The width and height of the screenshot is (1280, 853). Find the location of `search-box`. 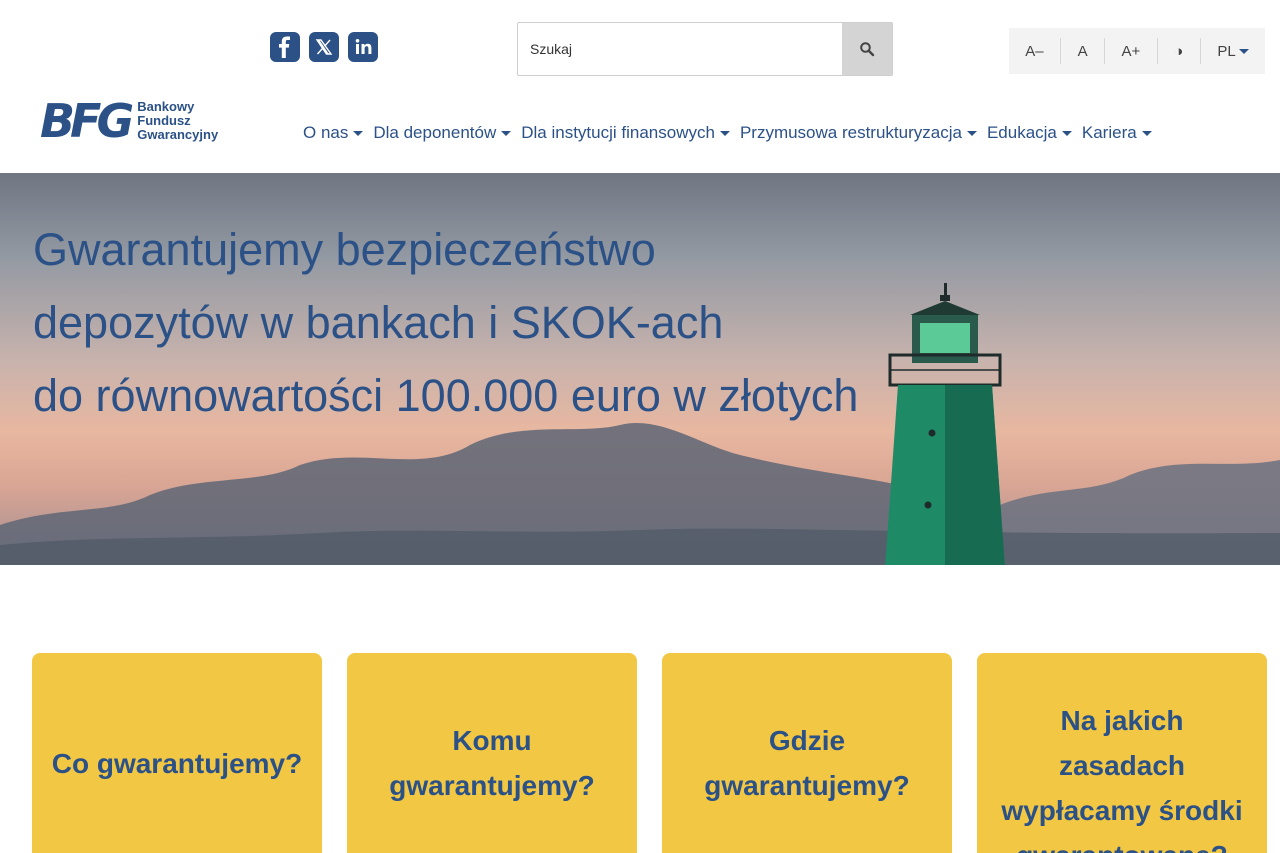

search-box is located at coordinates (705, 49).